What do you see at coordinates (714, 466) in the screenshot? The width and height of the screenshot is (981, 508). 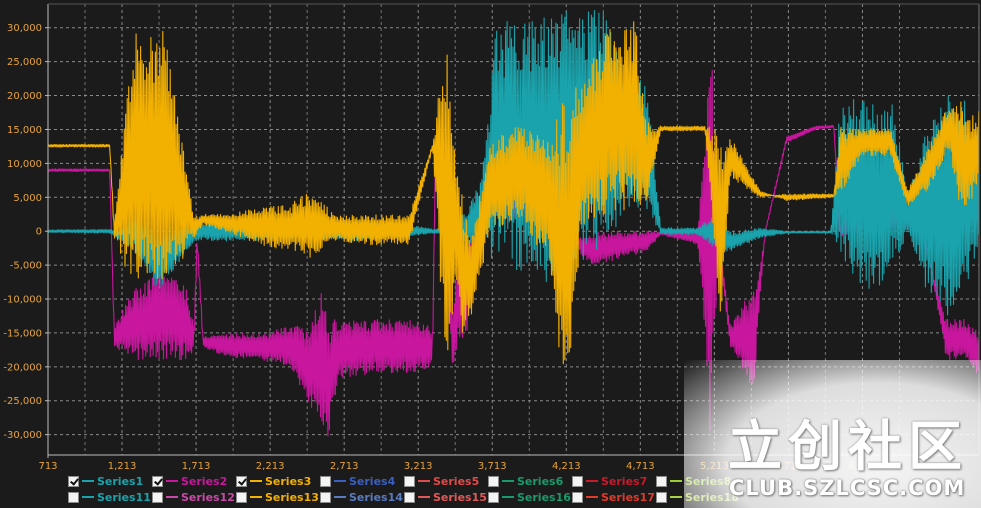 I see `x-tick-label: 5,213` at bounding box center [714, 466].